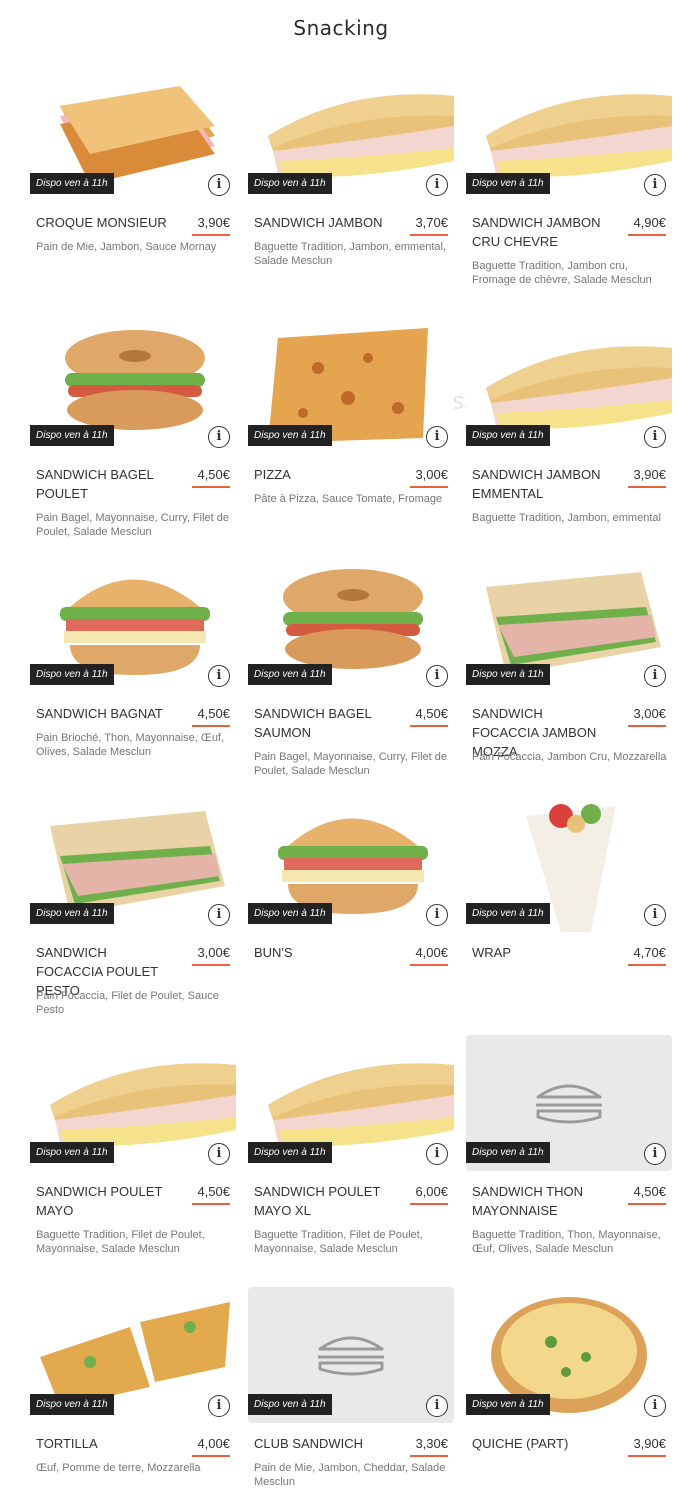 This screenshot has height=1500, width=682. Describe the element at coordinates (133, 134) in the screenshot. I see `croque-image: Dispo ven à 11h i` at that location.